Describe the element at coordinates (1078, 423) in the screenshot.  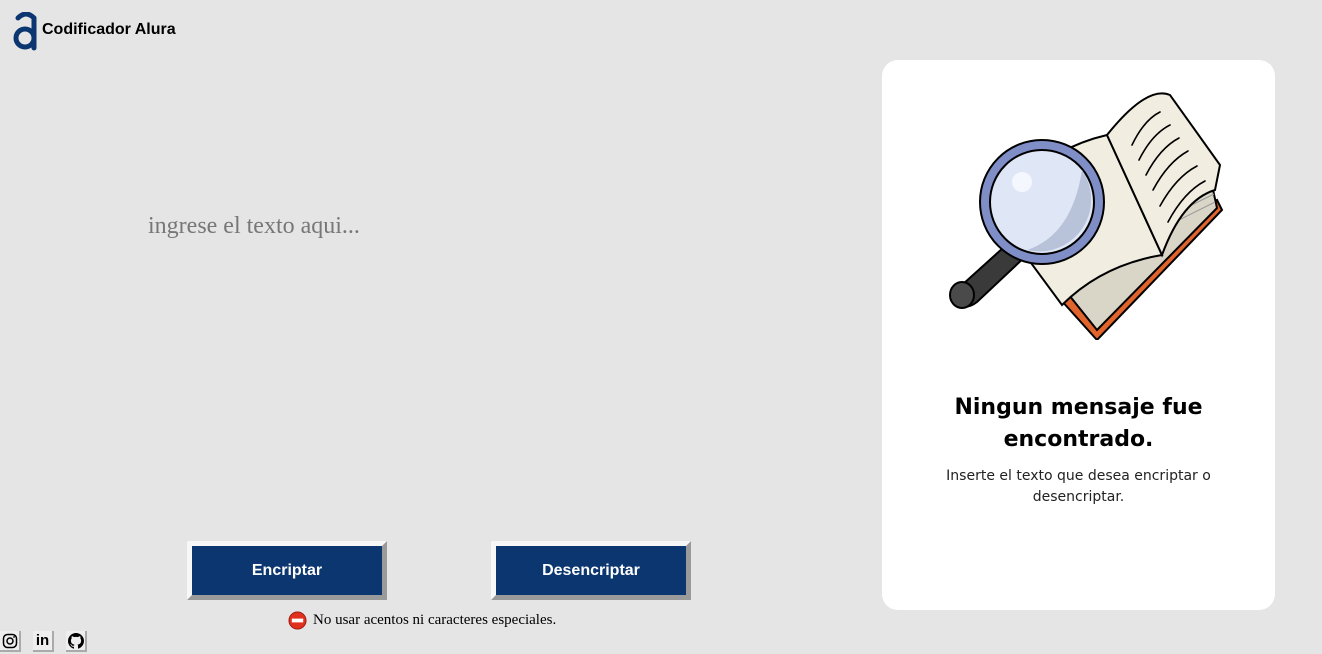
I see `no-message-title: Ningun mensaje fue encontrado.` at that location.